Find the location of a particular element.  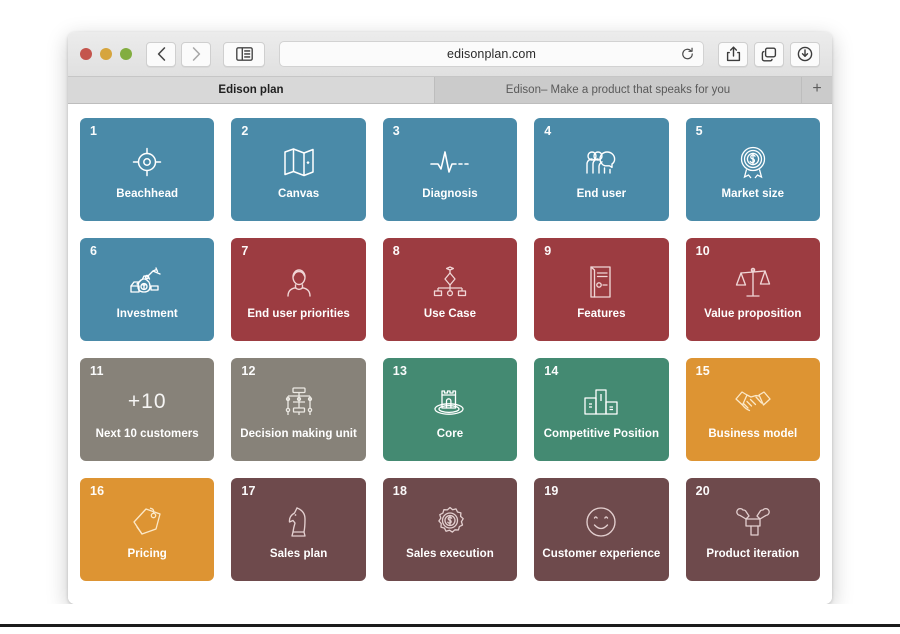

crowd-icon is located at coordinates (601, 162).